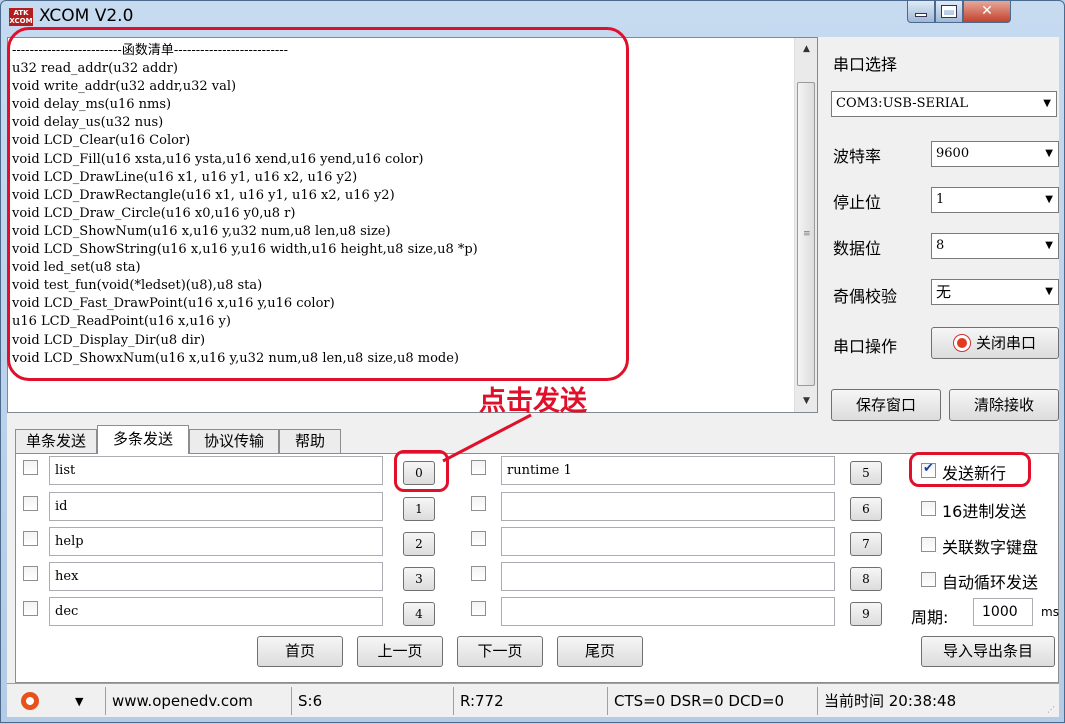 The image size is (1065, 724). I want to click on parity-select: 无 ▼, so click(995, 292).